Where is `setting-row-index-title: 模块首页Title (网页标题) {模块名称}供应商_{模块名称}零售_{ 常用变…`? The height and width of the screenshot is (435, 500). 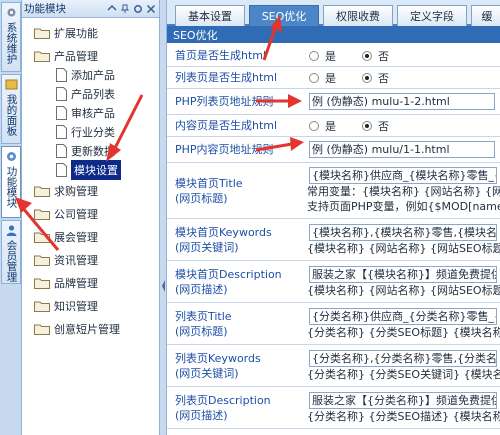 setting-row-index-title: 模块首页Title (网页标题) {模块名称}供应商_{模块名称}零售_{ 常用变… is located at coordinates (333, 191).